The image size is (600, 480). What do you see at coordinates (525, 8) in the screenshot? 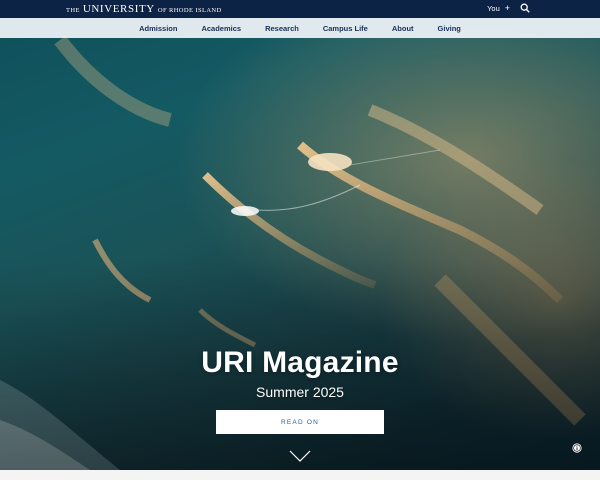
I see `search-icon` at bounding box center [525, 8].